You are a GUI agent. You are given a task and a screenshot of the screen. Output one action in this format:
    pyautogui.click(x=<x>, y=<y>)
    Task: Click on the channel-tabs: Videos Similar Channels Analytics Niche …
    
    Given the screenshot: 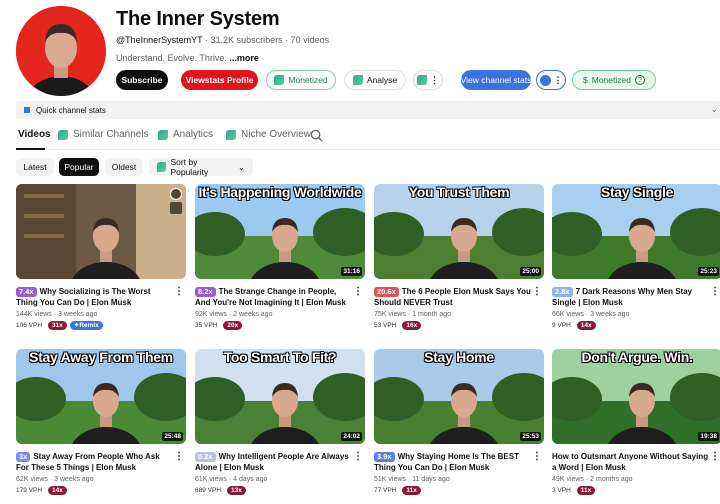 What is the action you would take?
    pyautogui.click(x=368, y=137)
    